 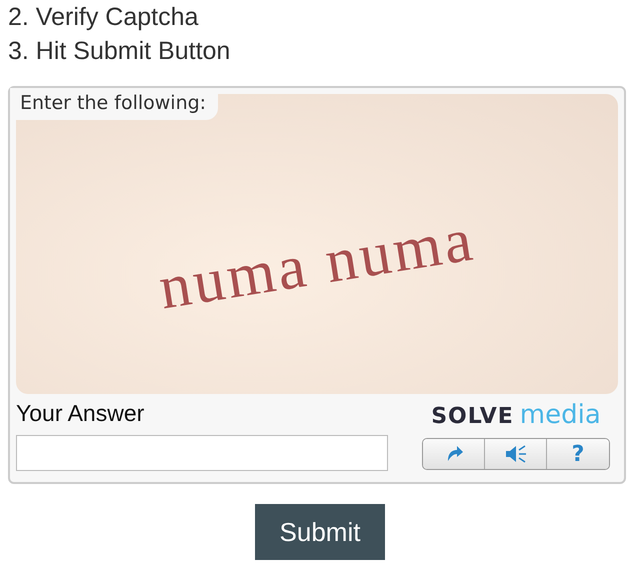 I want to click on logo-text: SOLVE, so click(x=472, y=416).